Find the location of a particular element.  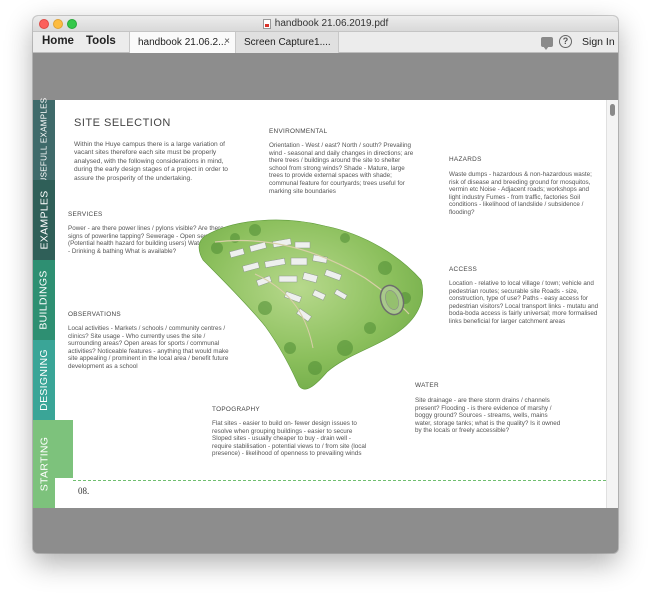

side-tab-label: DESIGNING is located at coordinates (44, 380).